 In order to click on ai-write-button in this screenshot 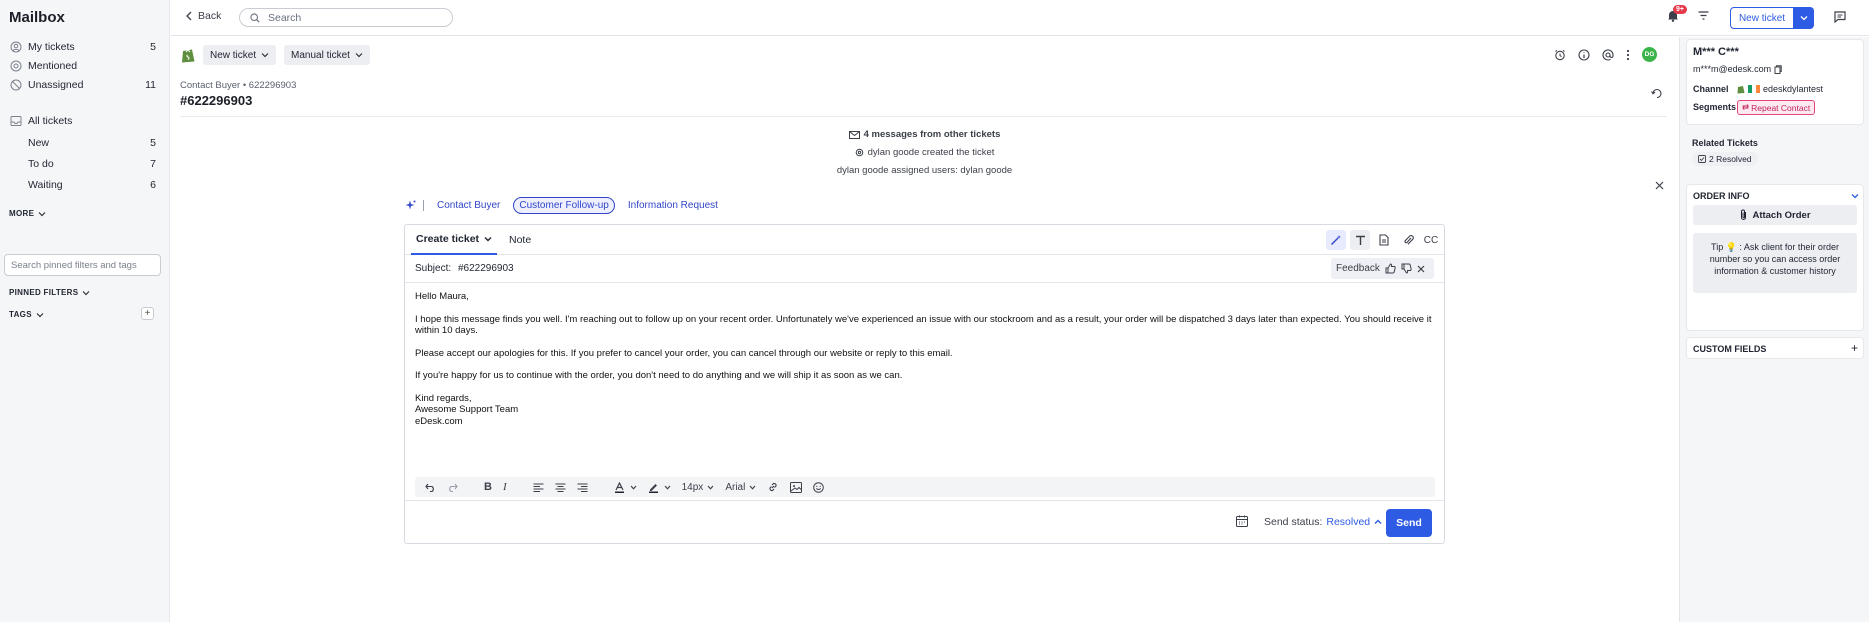, I will do `click(1336, 240)`.